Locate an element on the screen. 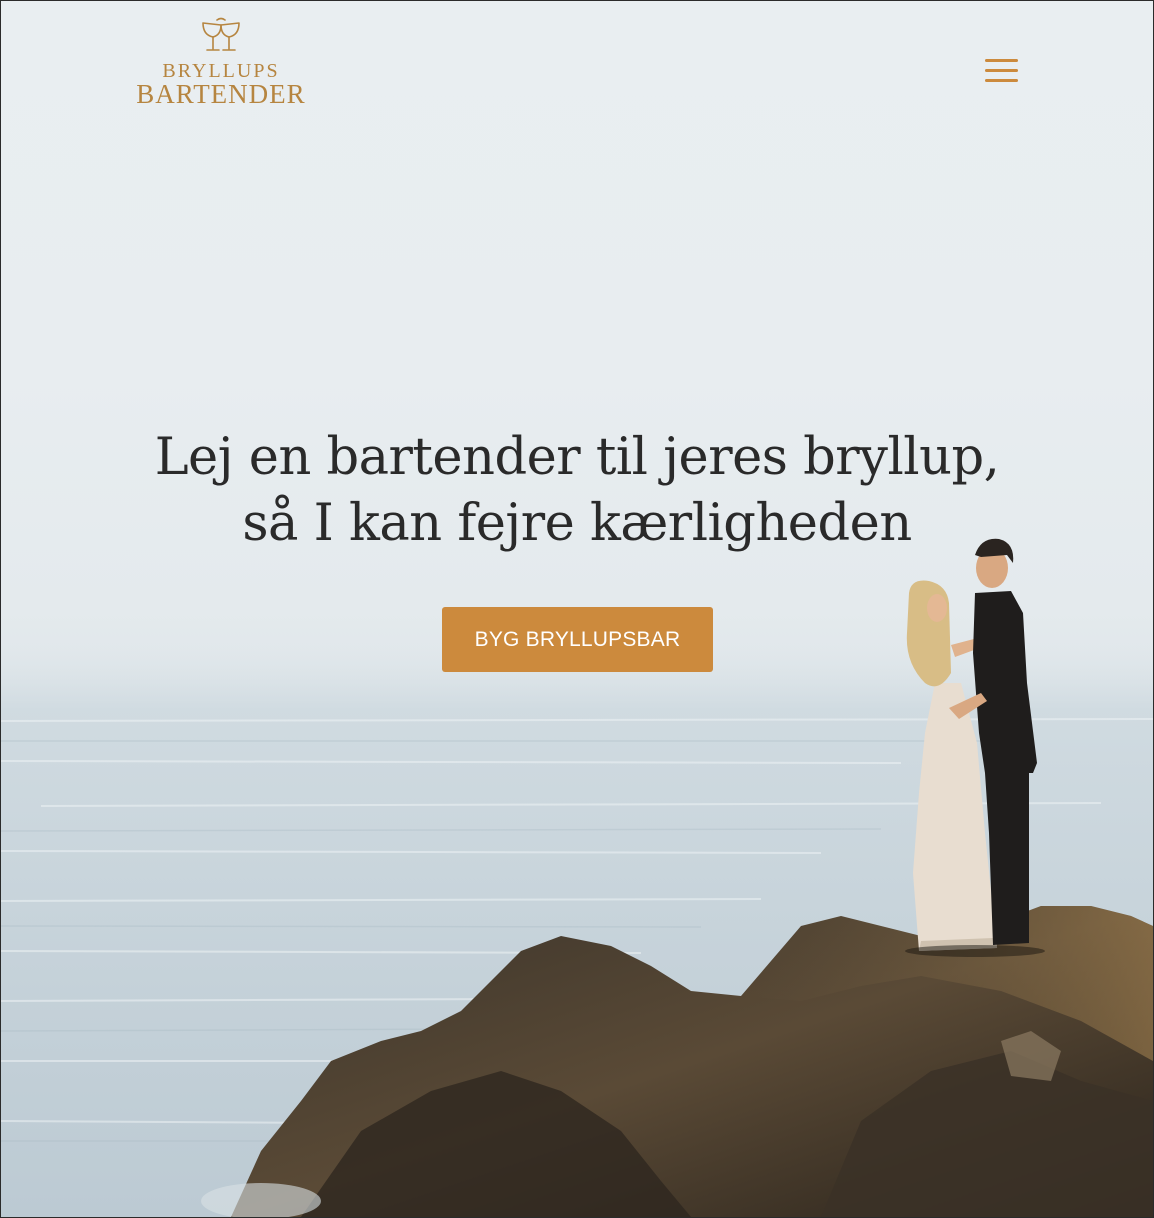 The width and height of the screenshot is (1154, 1218). hero-title-line-1: Lej en bartender til jeres bryllup, is located at coordinates (577, 457).